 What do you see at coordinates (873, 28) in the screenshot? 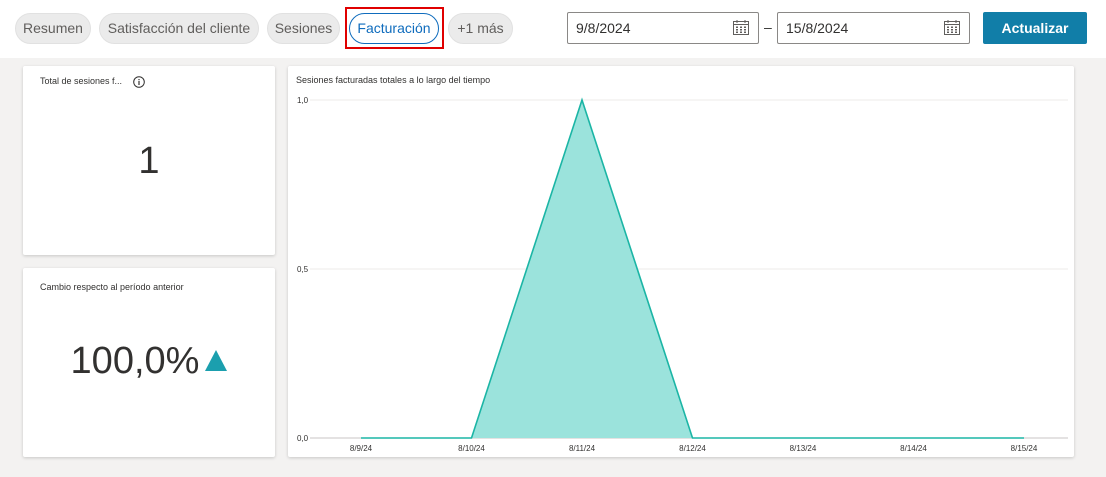
I see `end-date-field: 15/8/2024` at bounding box center [873, 28].